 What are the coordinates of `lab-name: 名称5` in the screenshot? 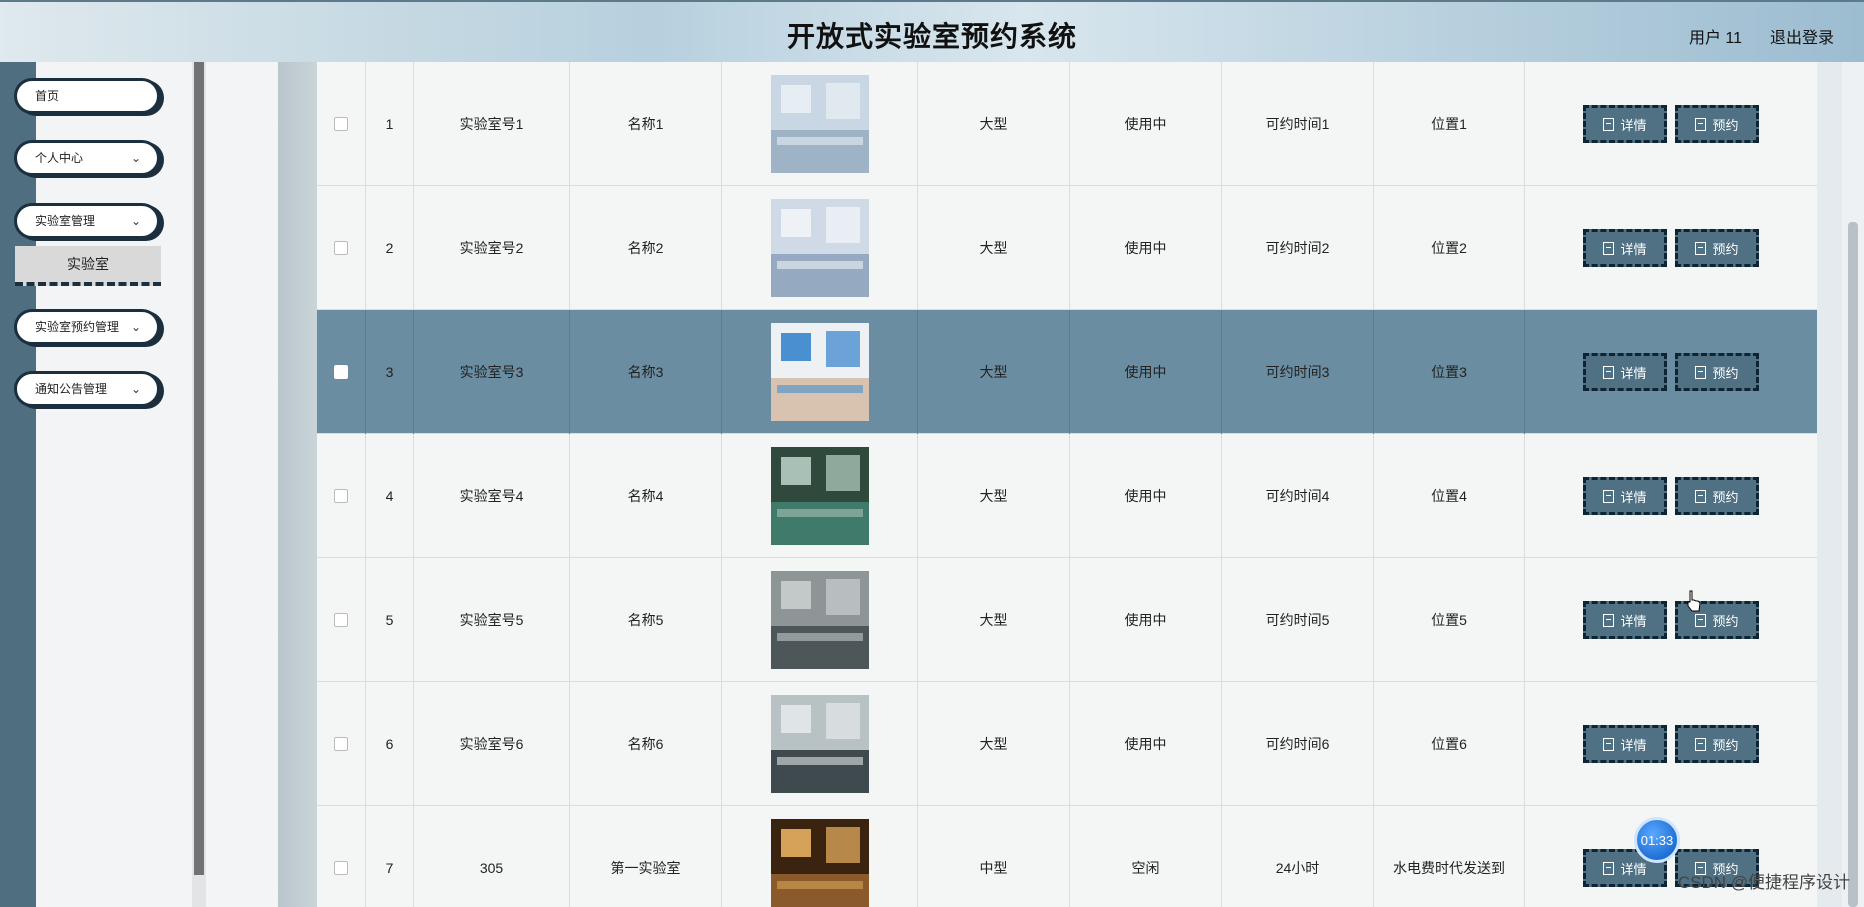 It's located at (646, 620).